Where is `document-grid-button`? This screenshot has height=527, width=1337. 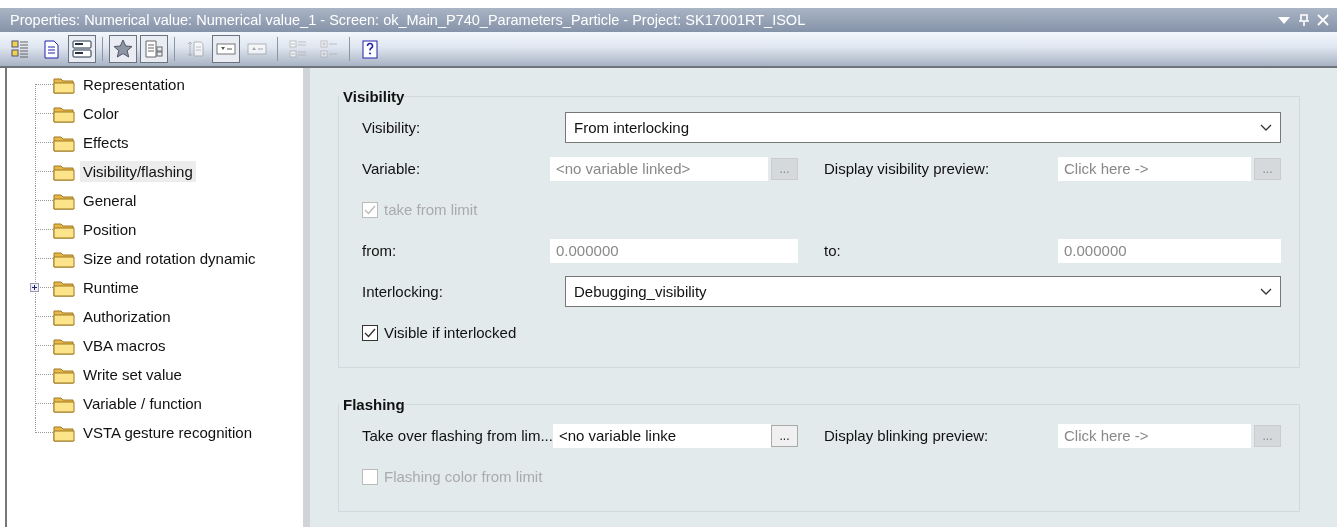 document-grid-button is located at coordinates (154, 49).